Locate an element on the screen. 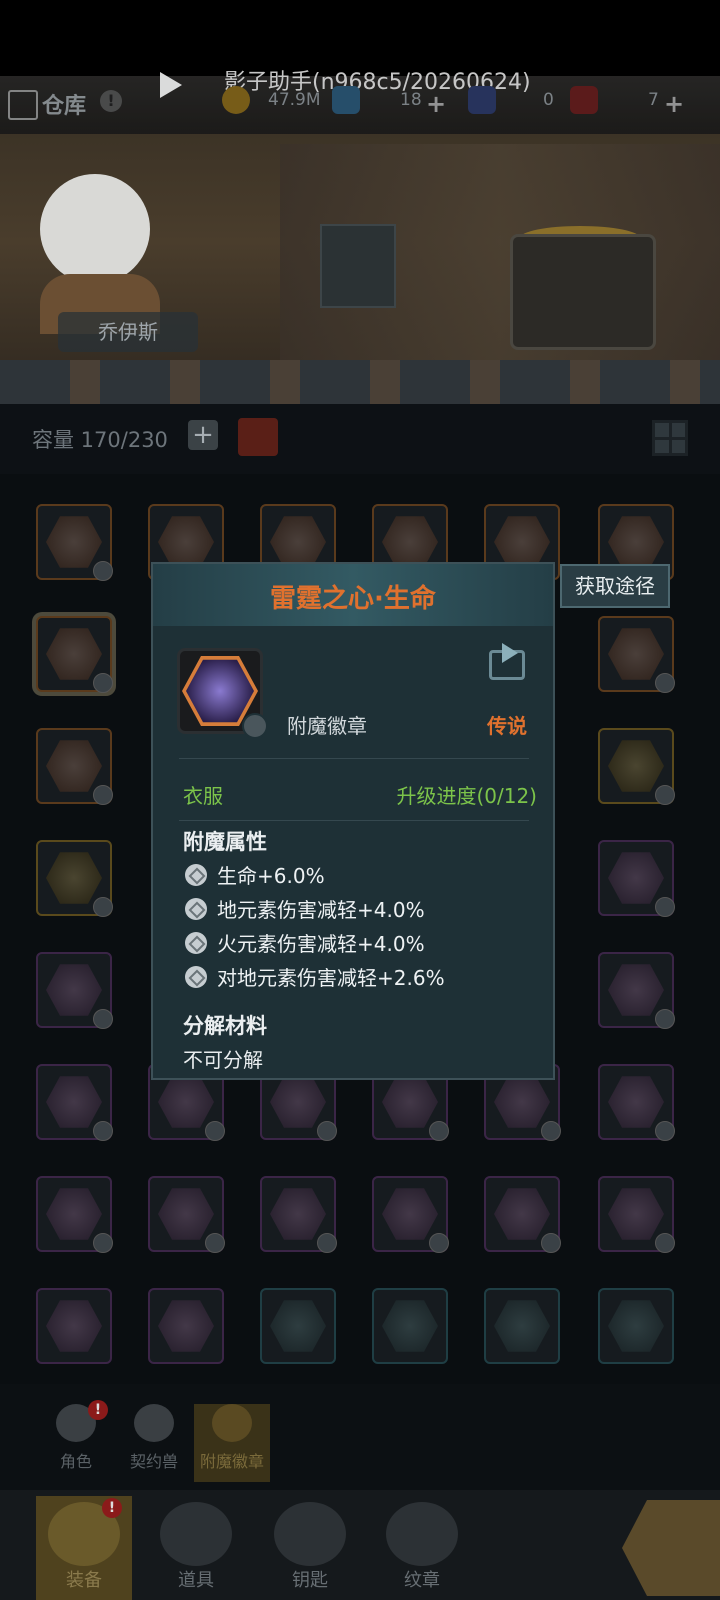 Image resolution: width=720 pixels, height=1600 pixels. floor is located at coordinates (360, 382).